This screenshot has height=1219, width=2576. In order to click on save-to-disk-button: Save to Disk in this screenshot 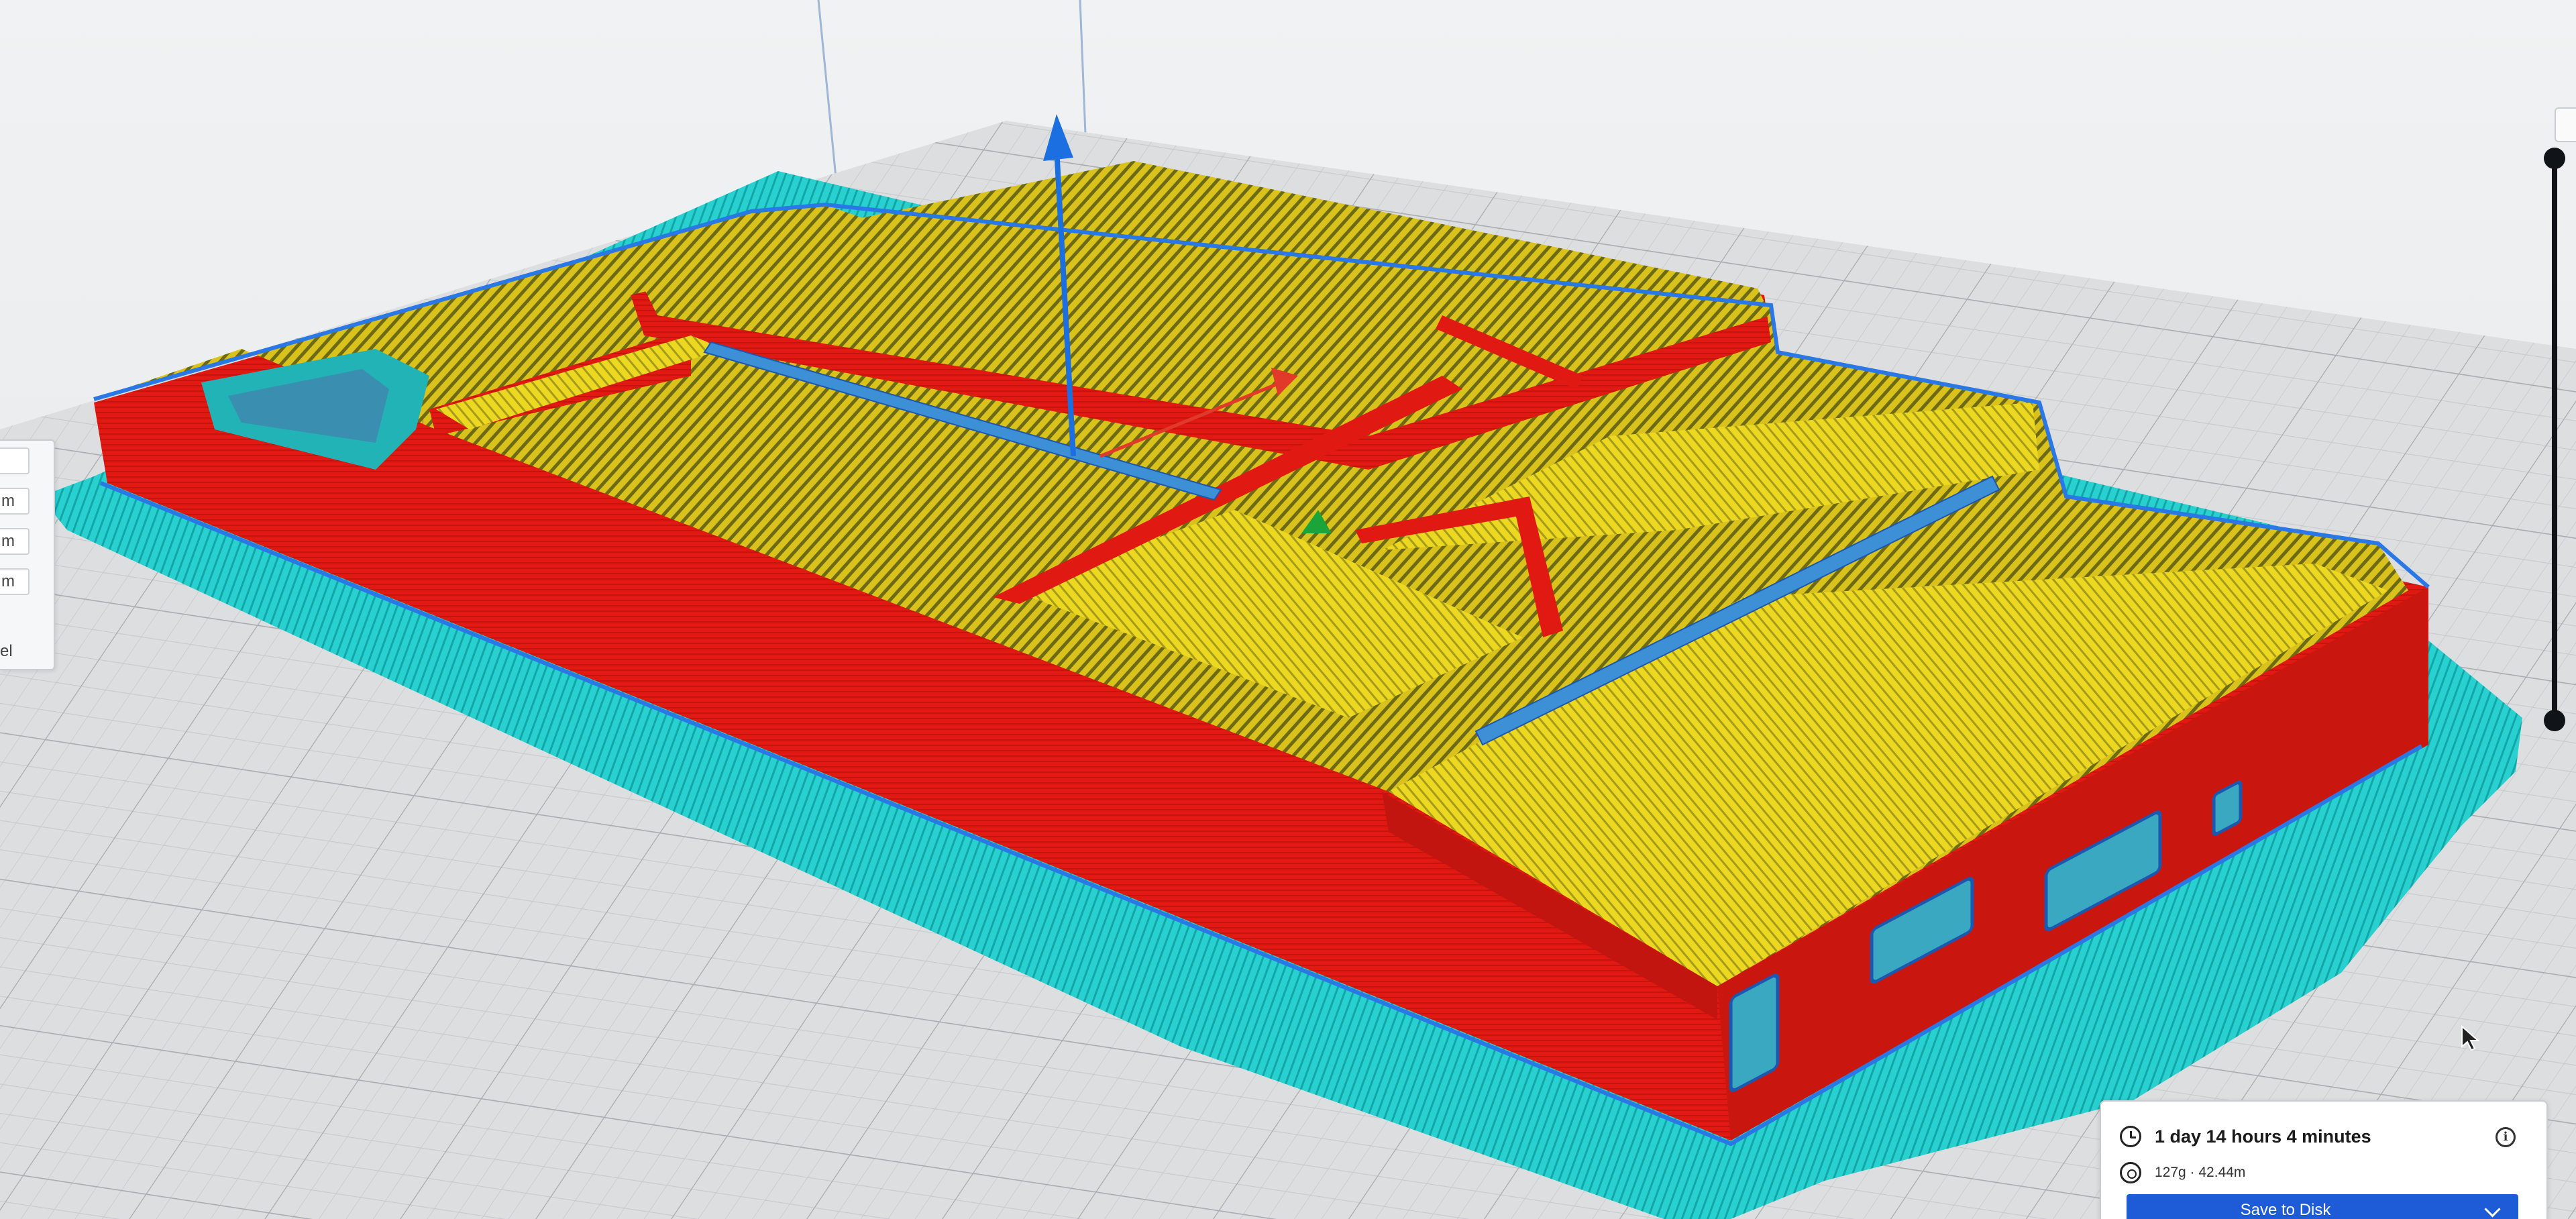, I will do `click(2322, 1206)`.